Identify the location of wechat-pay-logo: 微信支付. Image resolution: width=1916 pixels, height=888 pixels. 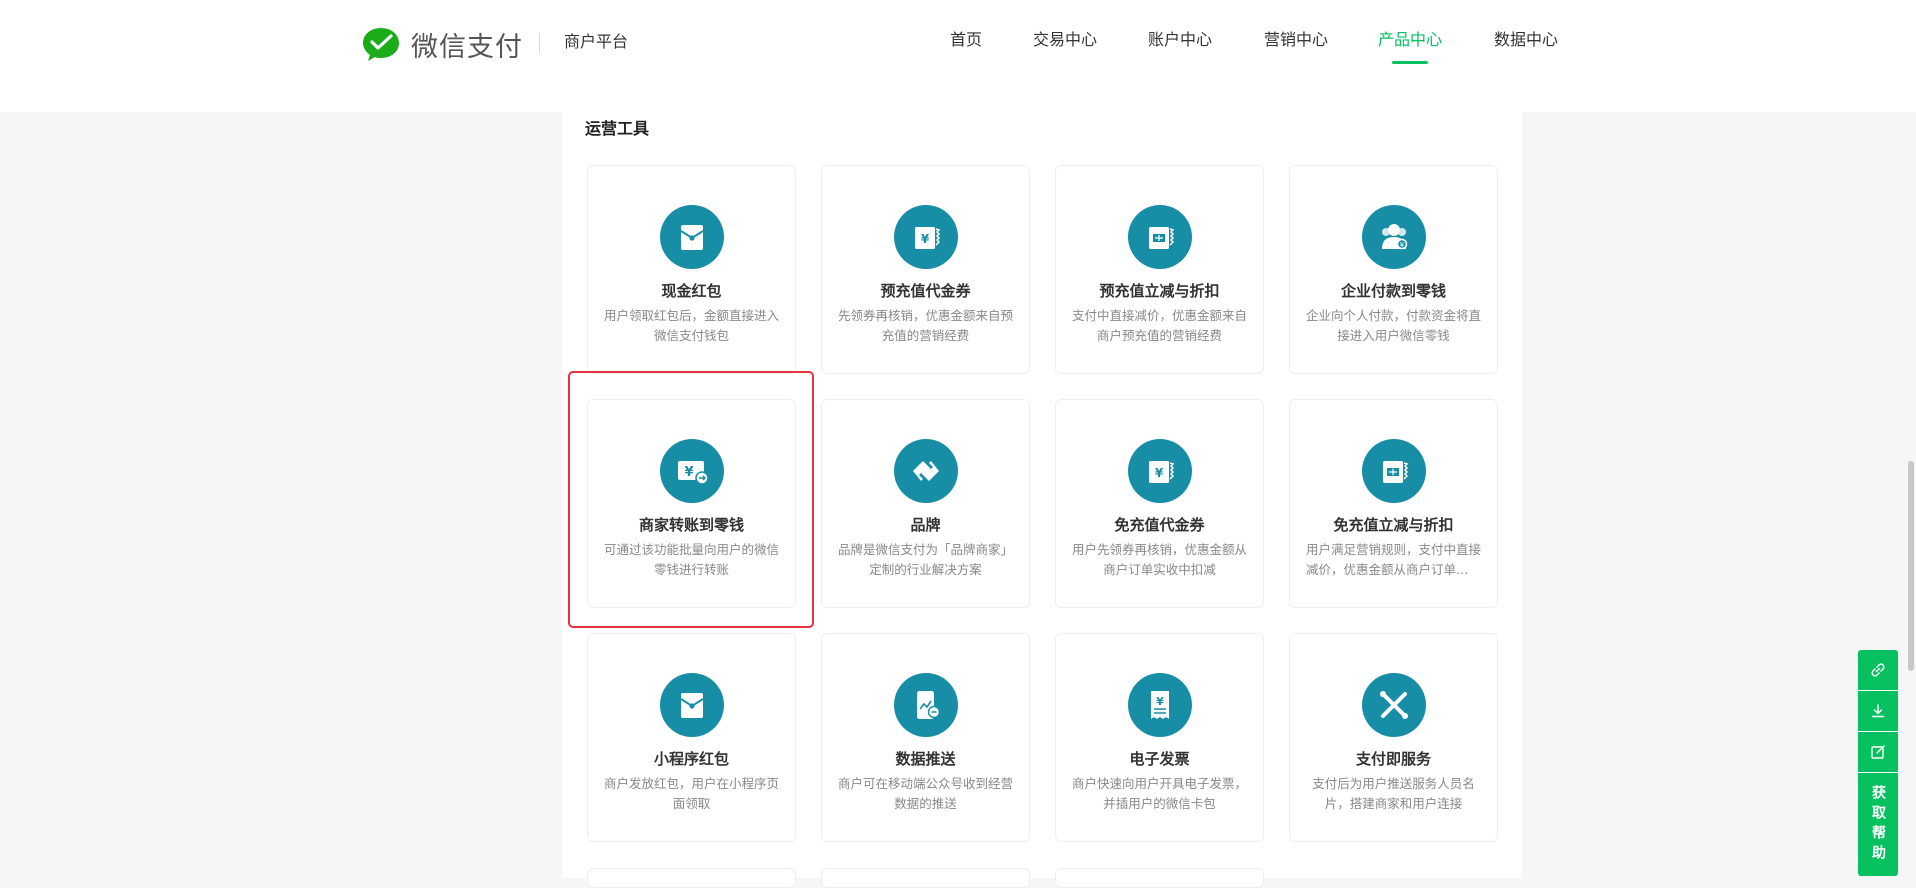
(442, 44).